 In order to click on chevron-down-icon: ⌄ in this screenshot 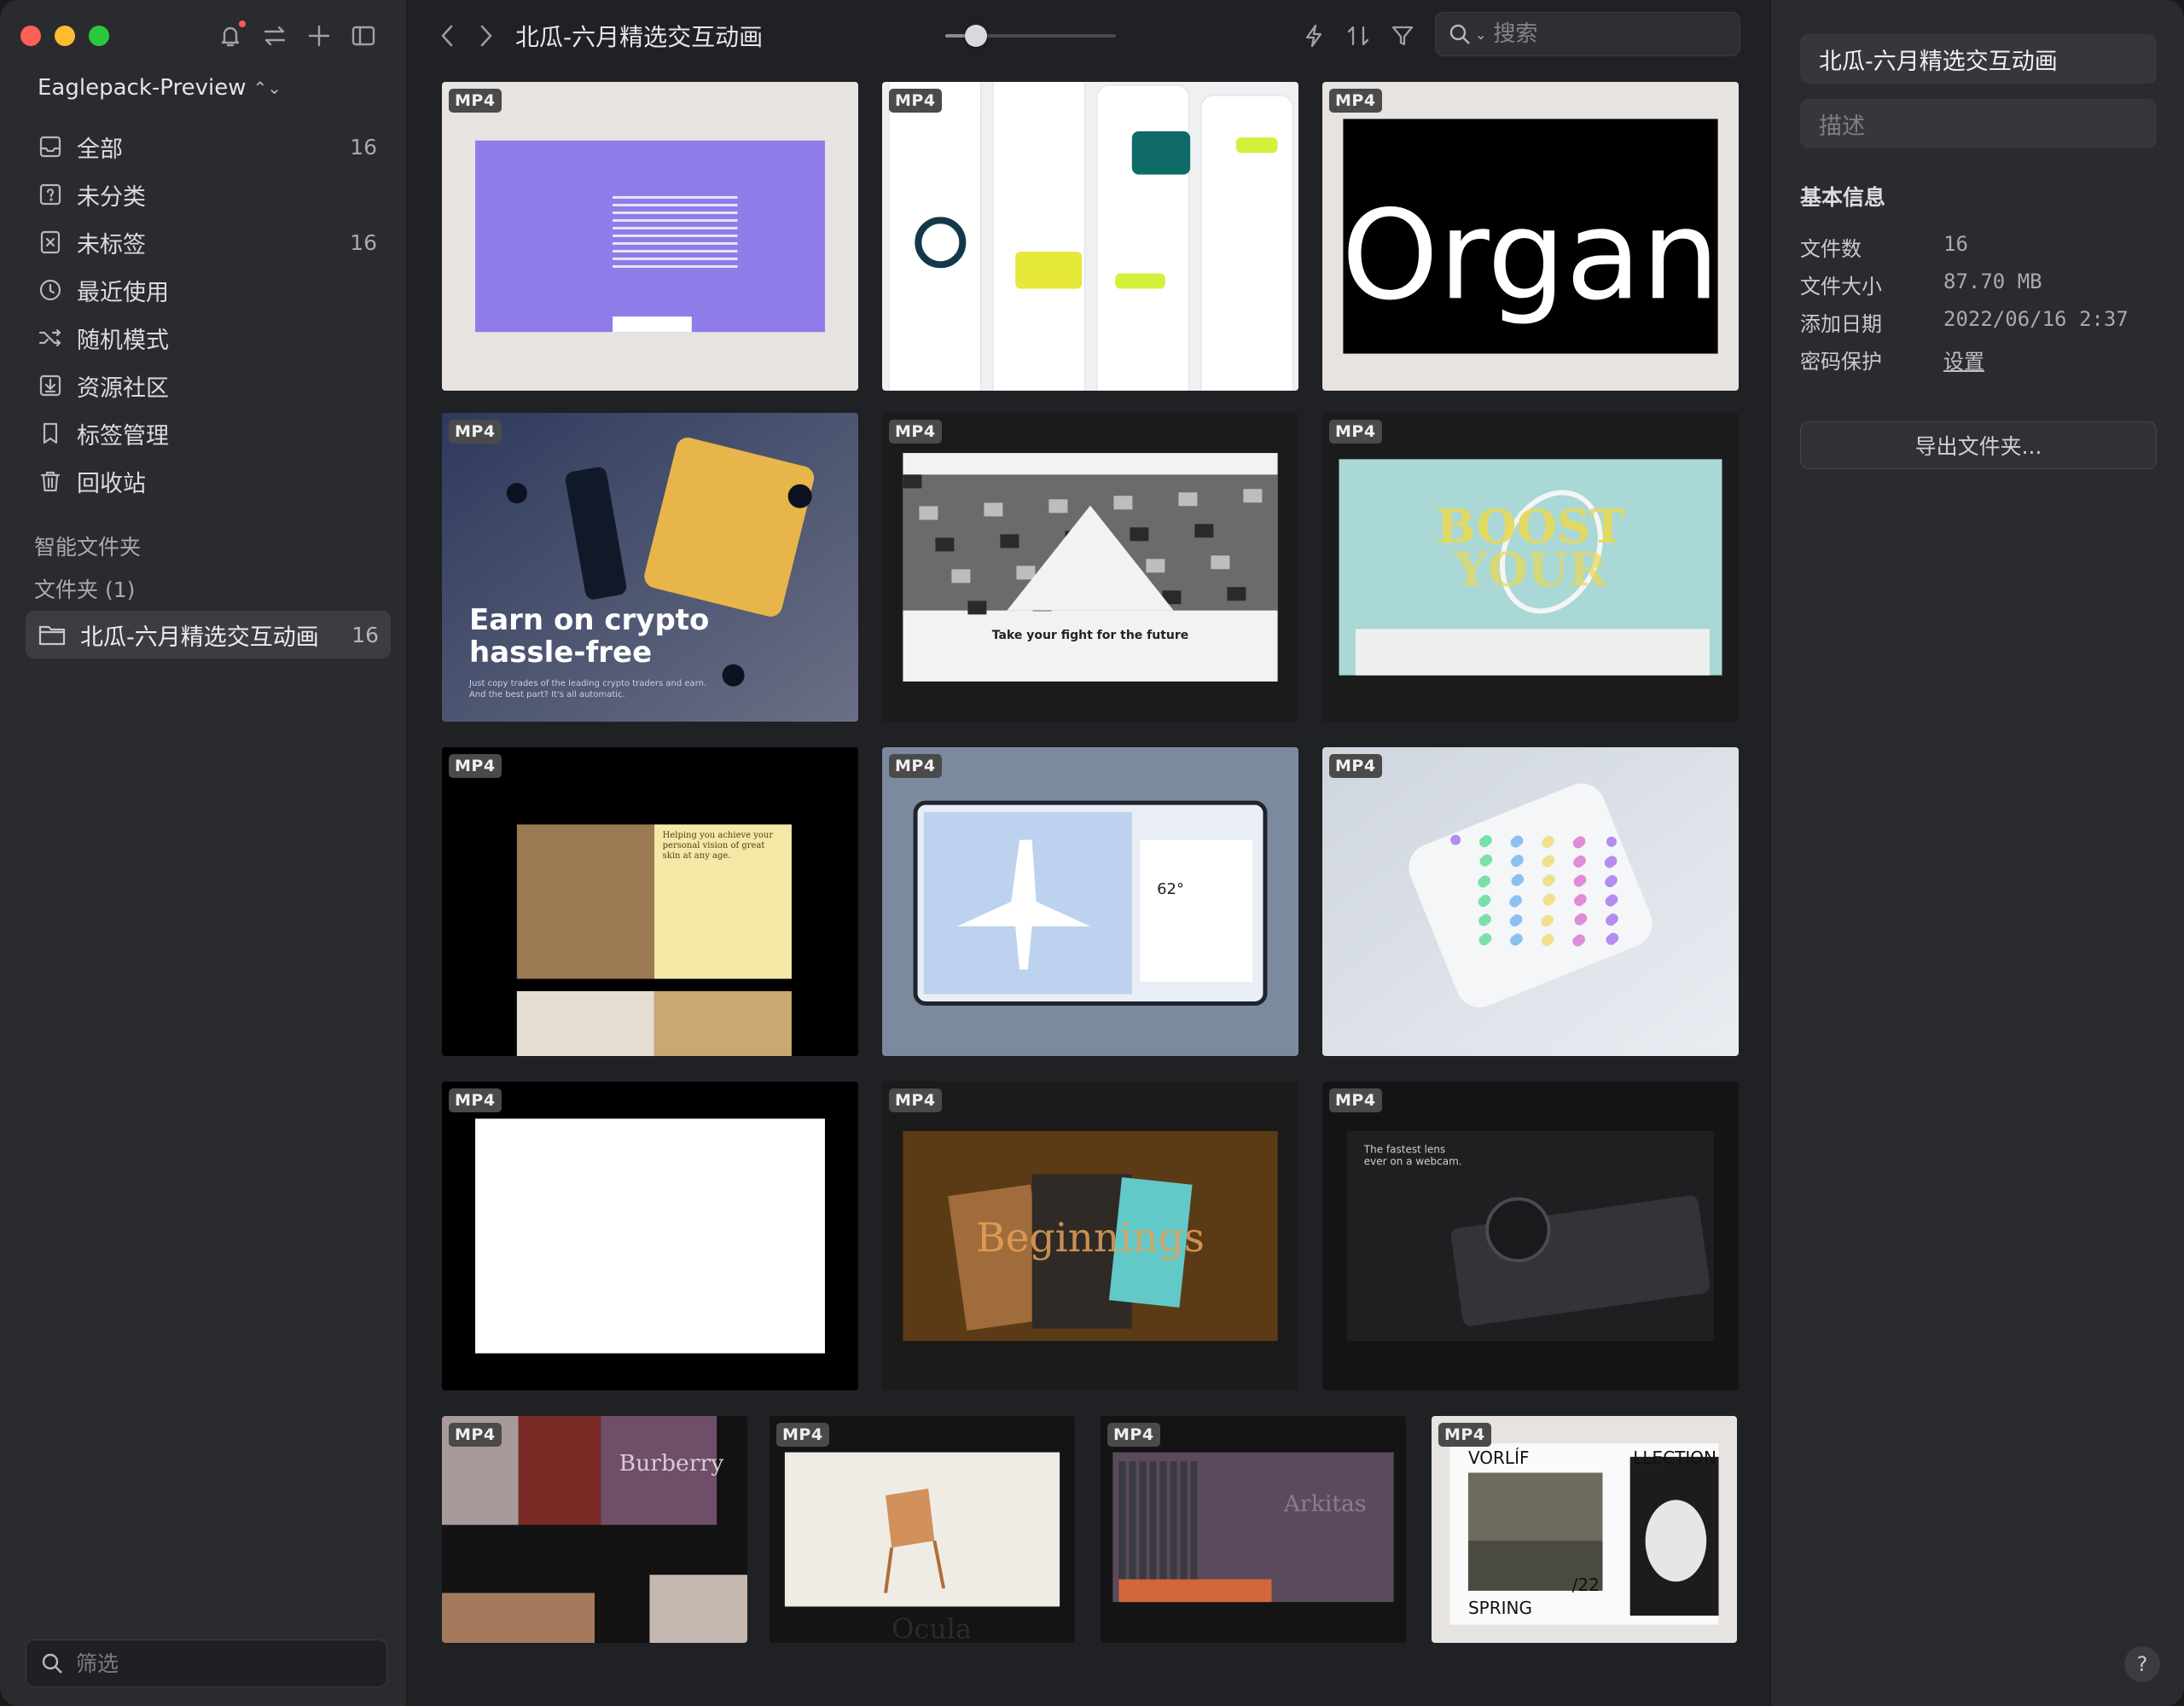, I will do `click(1480, 34)`.